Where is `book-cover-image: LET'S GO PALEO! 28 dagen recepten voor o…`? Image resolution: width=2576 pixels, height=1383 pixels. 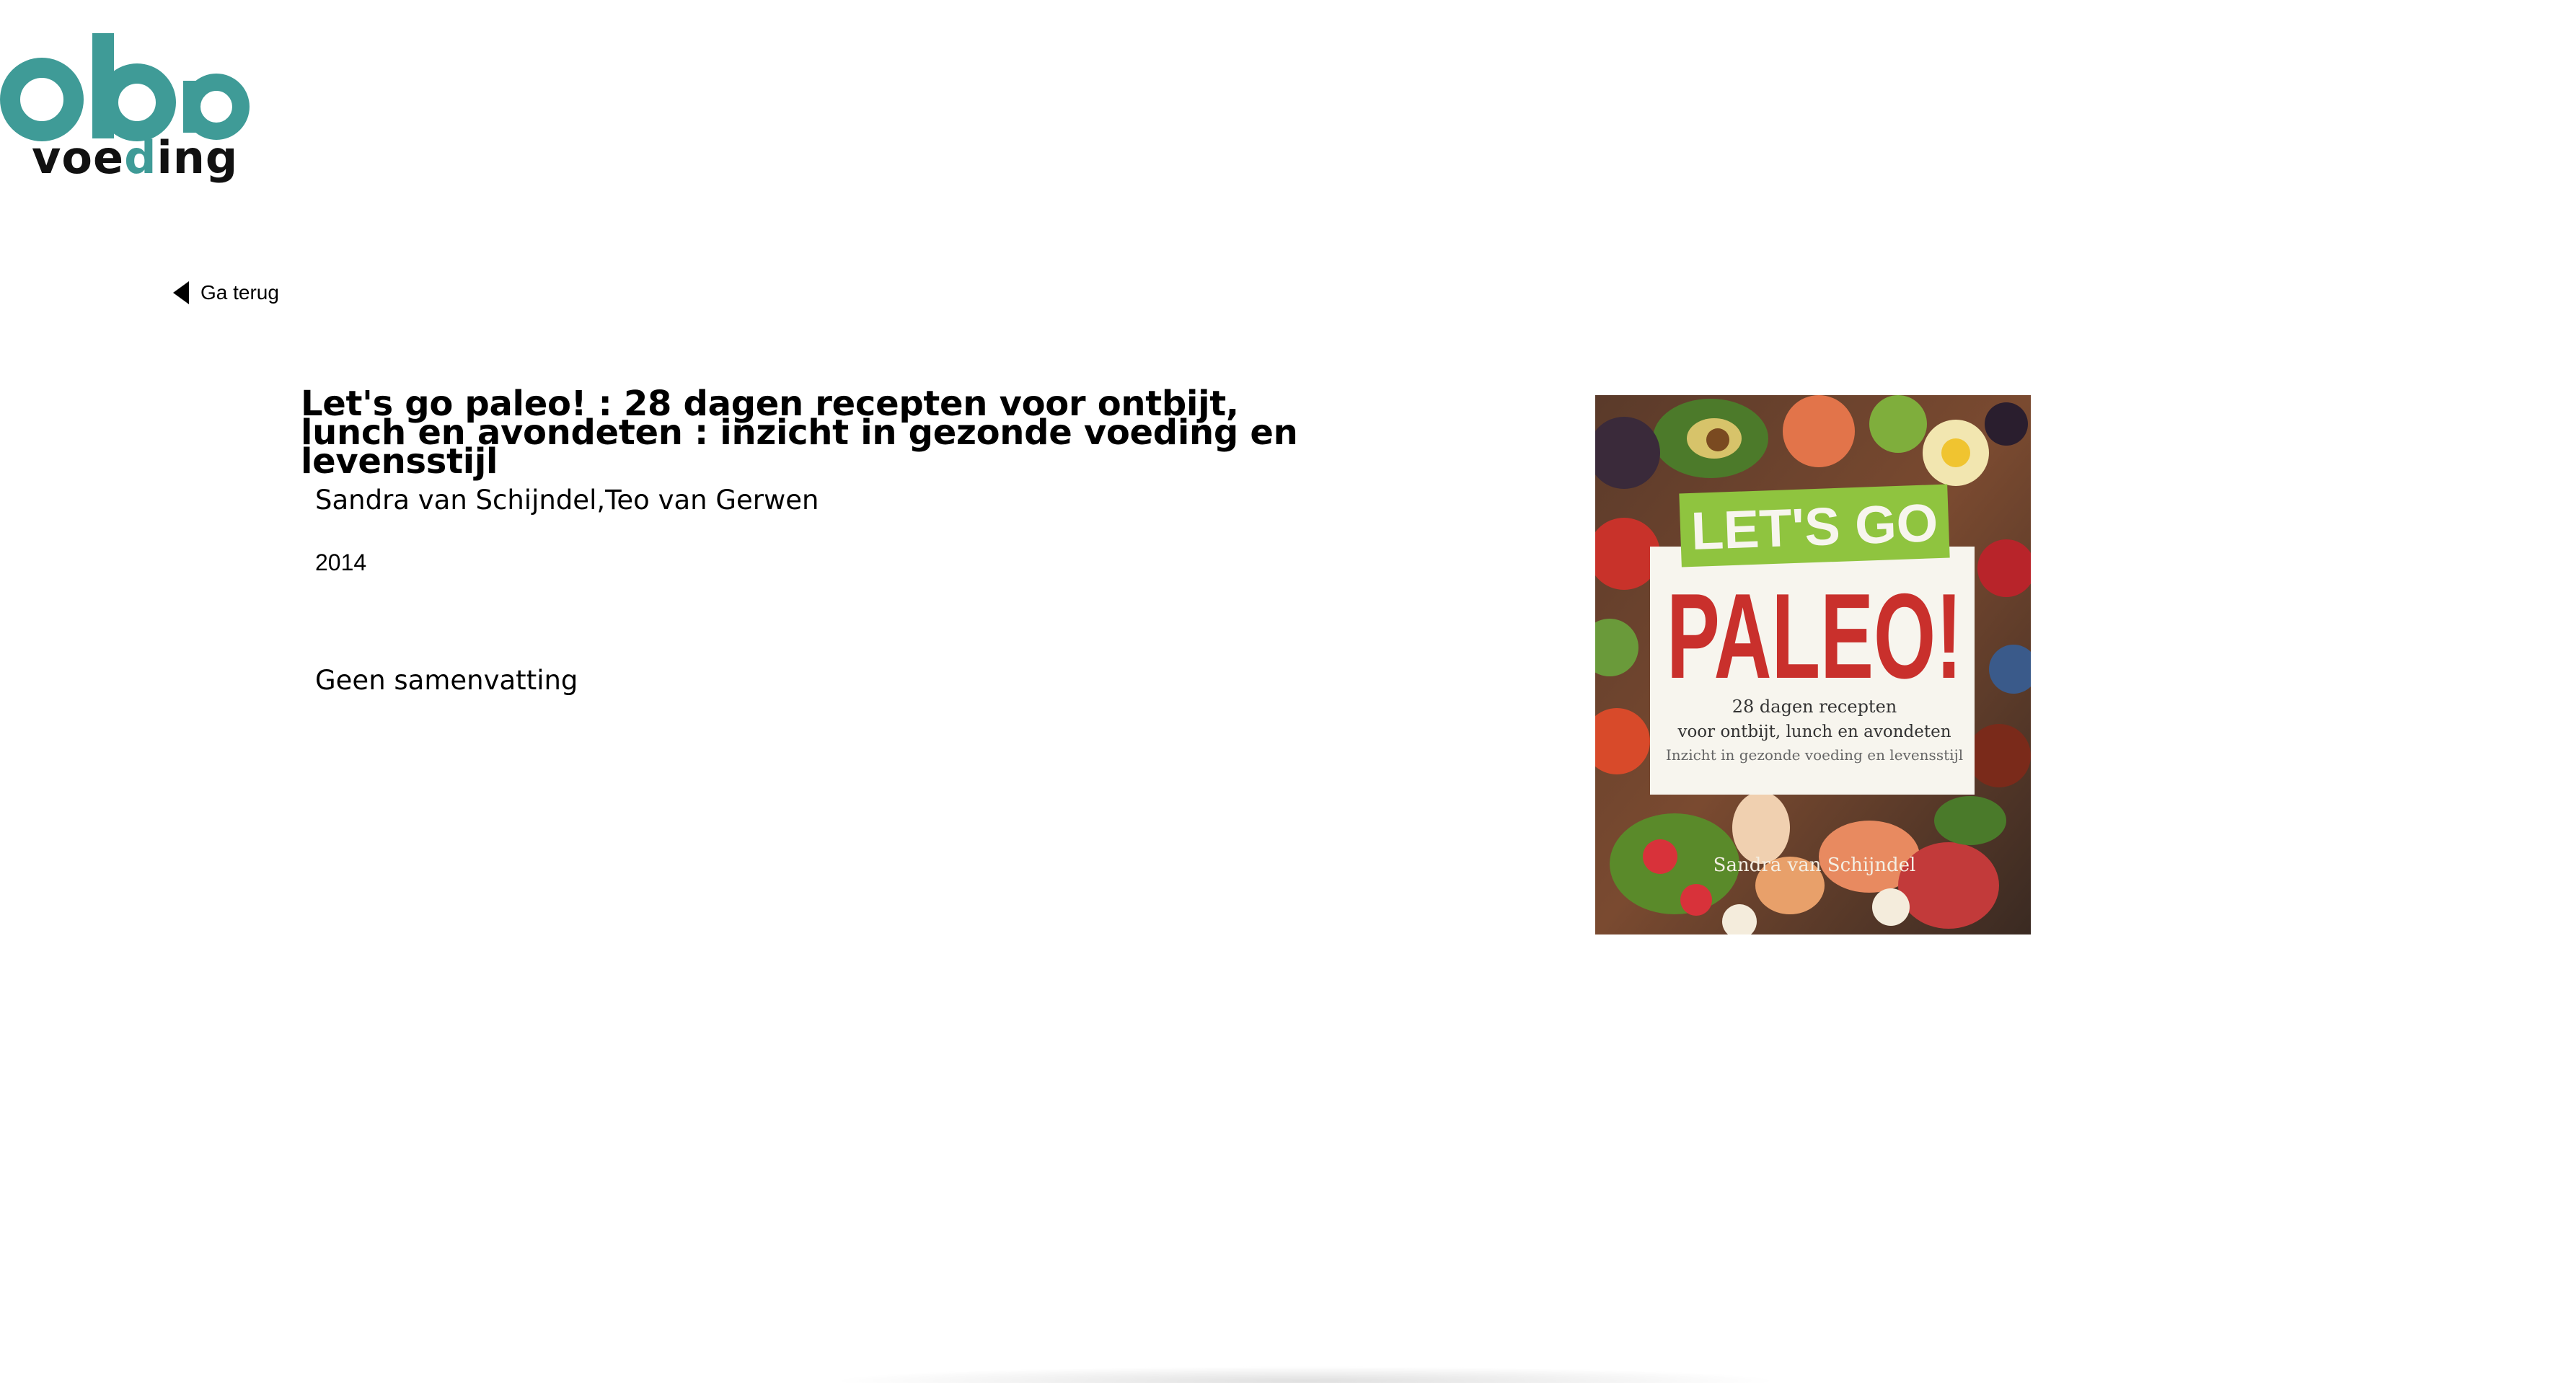
book-cover-image: LET'S GO PALEO! 28 dagen recepten voor o… is located at coordinates (1813, 664).